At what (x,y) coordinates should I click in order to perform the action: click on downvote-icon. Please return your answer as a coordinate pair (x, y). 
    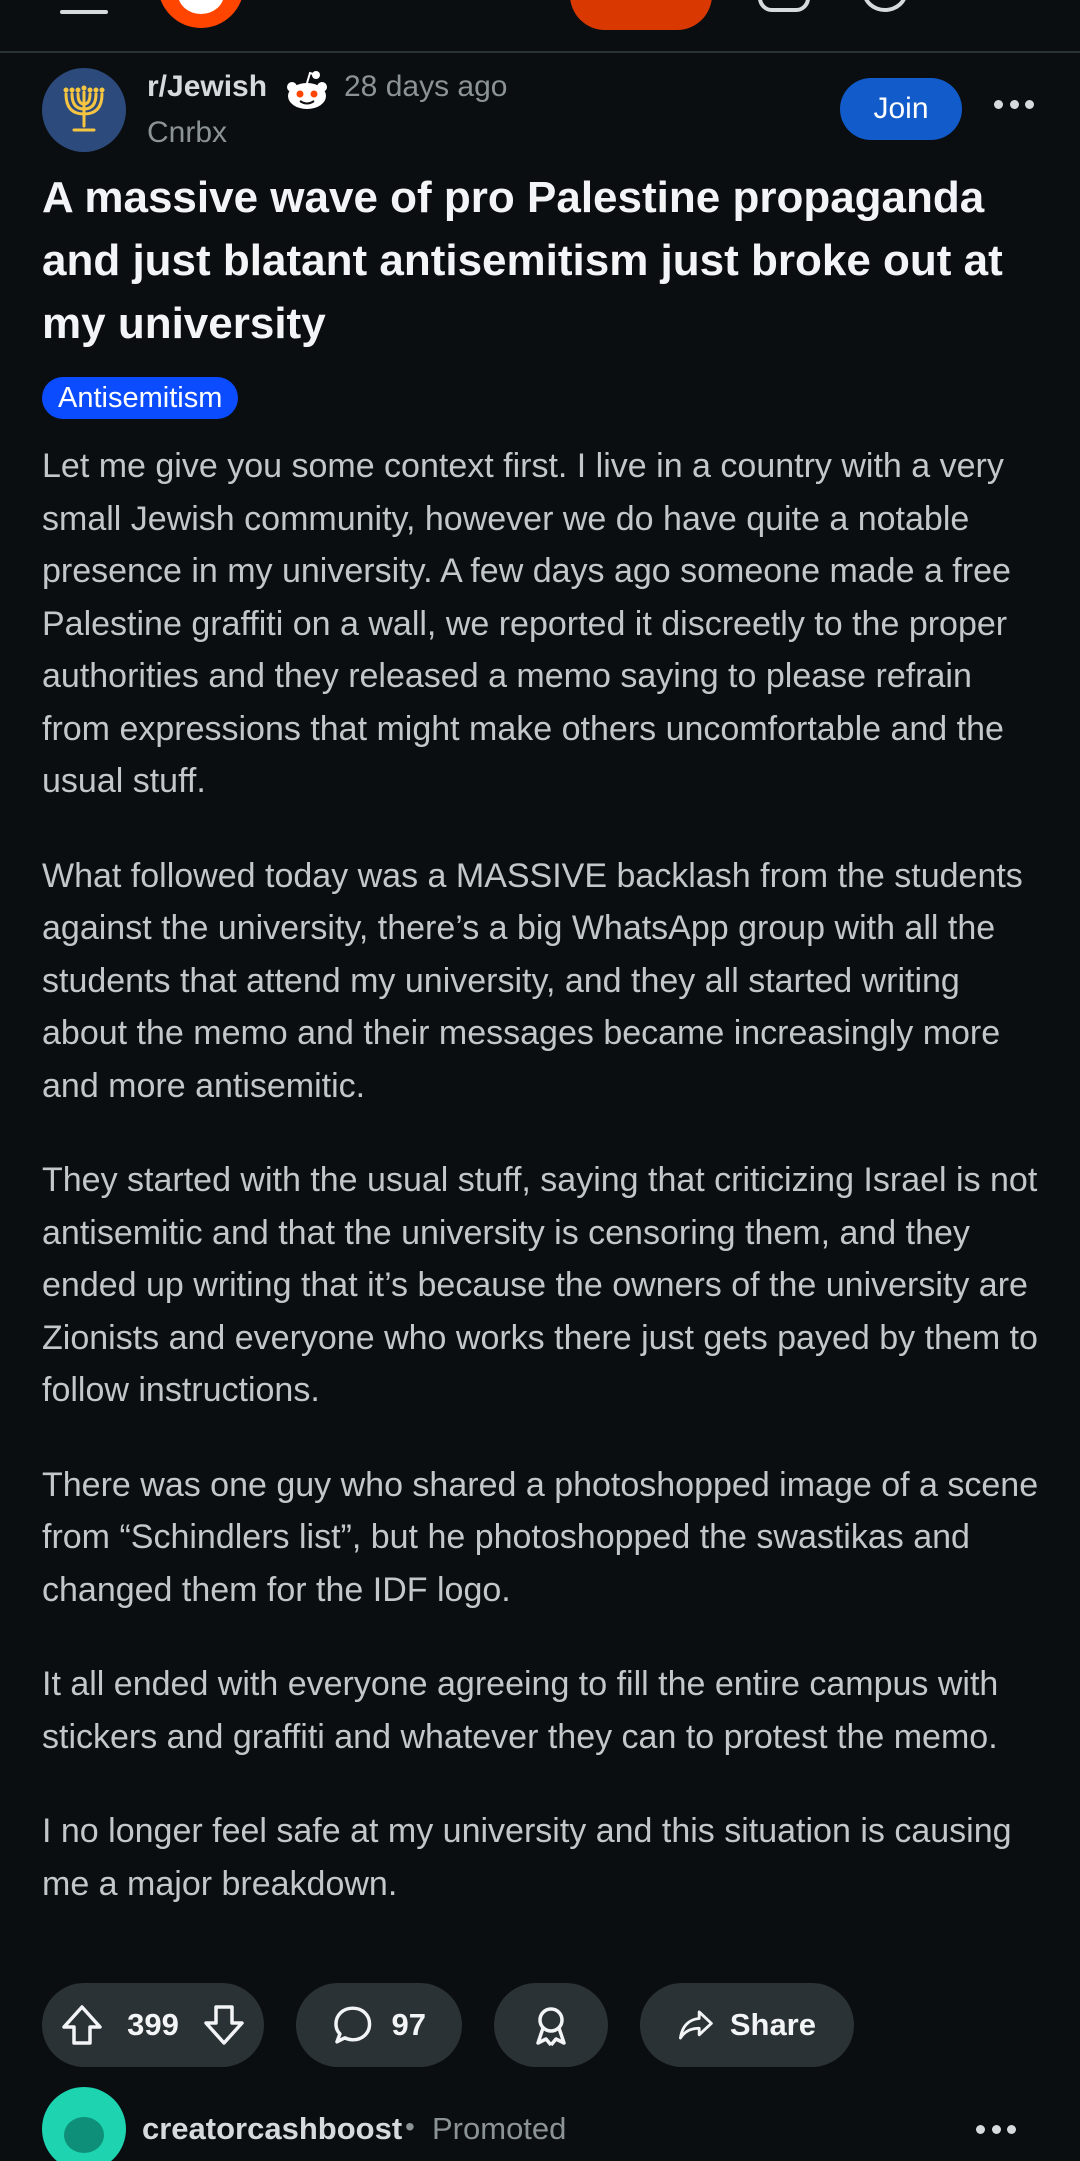
    Looking at the image, I should click on (224, 2025).